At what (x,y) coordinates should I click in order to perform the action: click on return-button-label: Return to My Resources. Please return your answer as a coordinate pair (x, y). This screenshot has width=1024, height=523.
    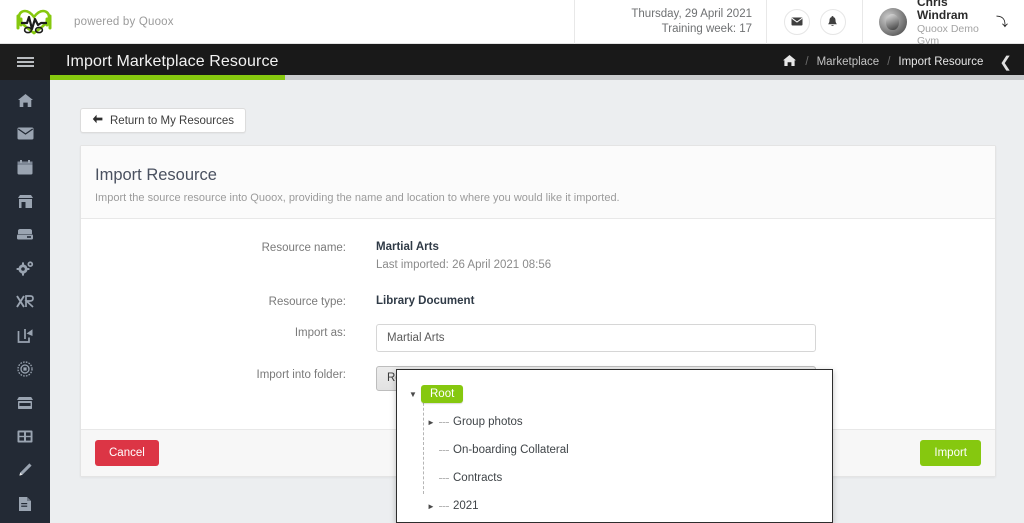
    Looking at the image, I should click on (172, 120).